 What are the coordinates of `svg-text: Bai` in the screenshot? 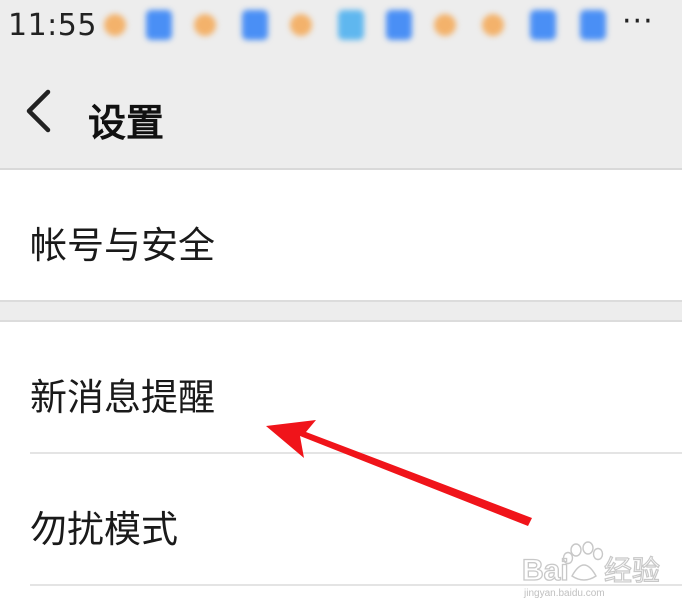 It's located at (545, 570).